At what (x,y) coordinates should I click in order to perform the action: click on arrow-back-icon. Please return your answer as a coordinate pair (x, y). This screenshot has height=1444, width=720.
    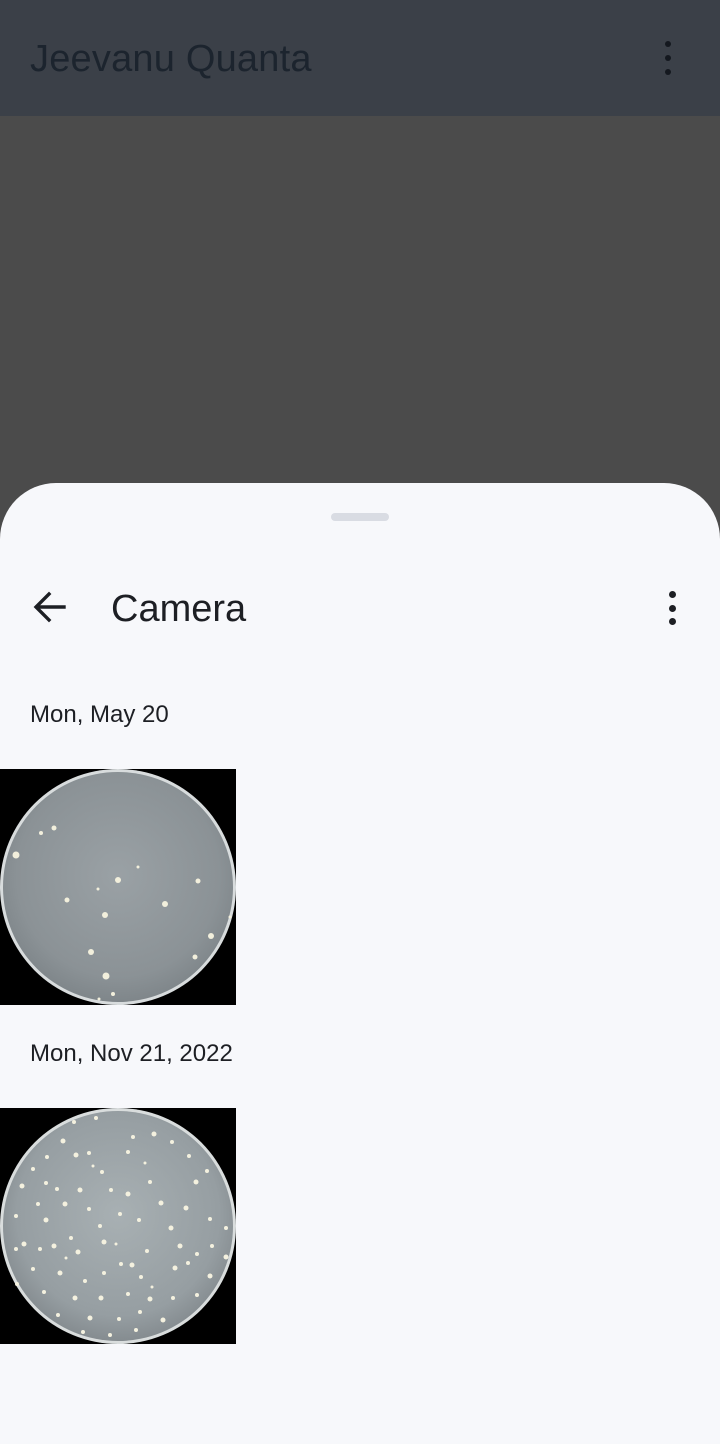
    Looking at the image, I should click on (49, 607).